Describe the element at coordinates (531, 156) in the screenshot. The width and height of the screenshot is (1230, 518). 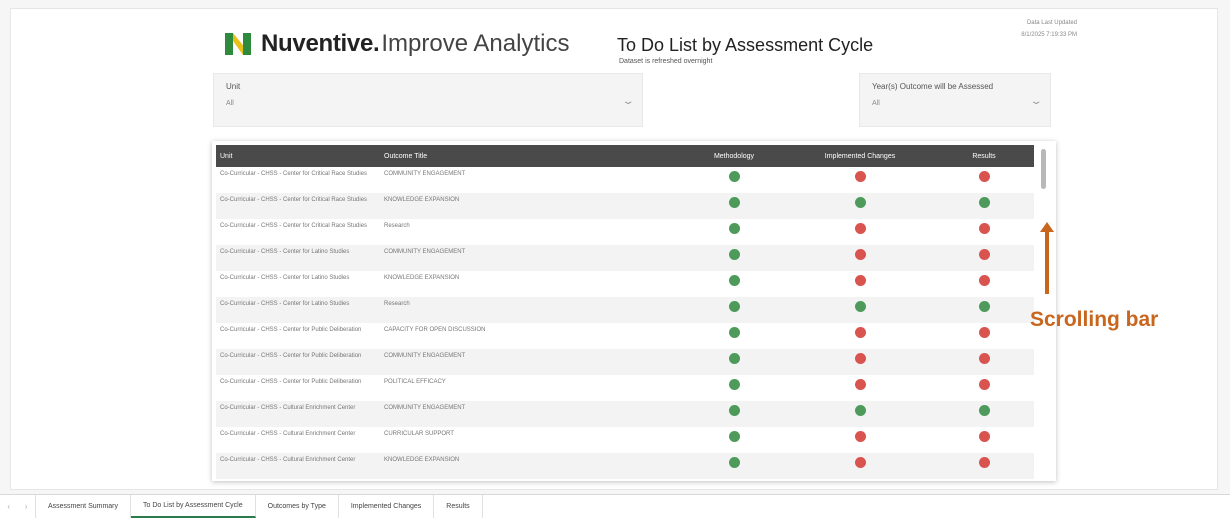
I see `column-header-outcome: Outcome Title` at that location.